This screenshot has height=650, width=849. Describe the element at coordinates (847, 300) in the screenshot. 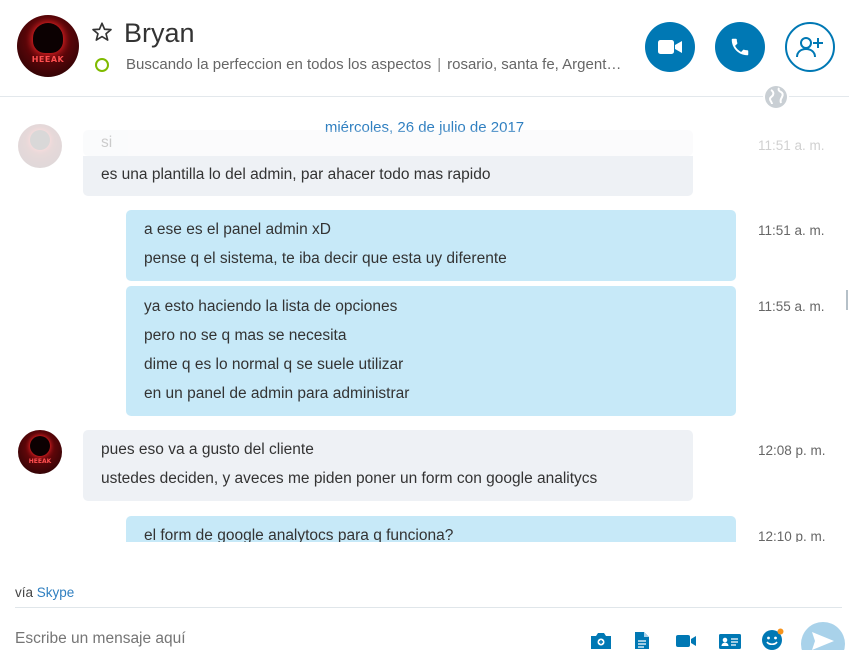

I see `scrollbar-thumb` at that location.